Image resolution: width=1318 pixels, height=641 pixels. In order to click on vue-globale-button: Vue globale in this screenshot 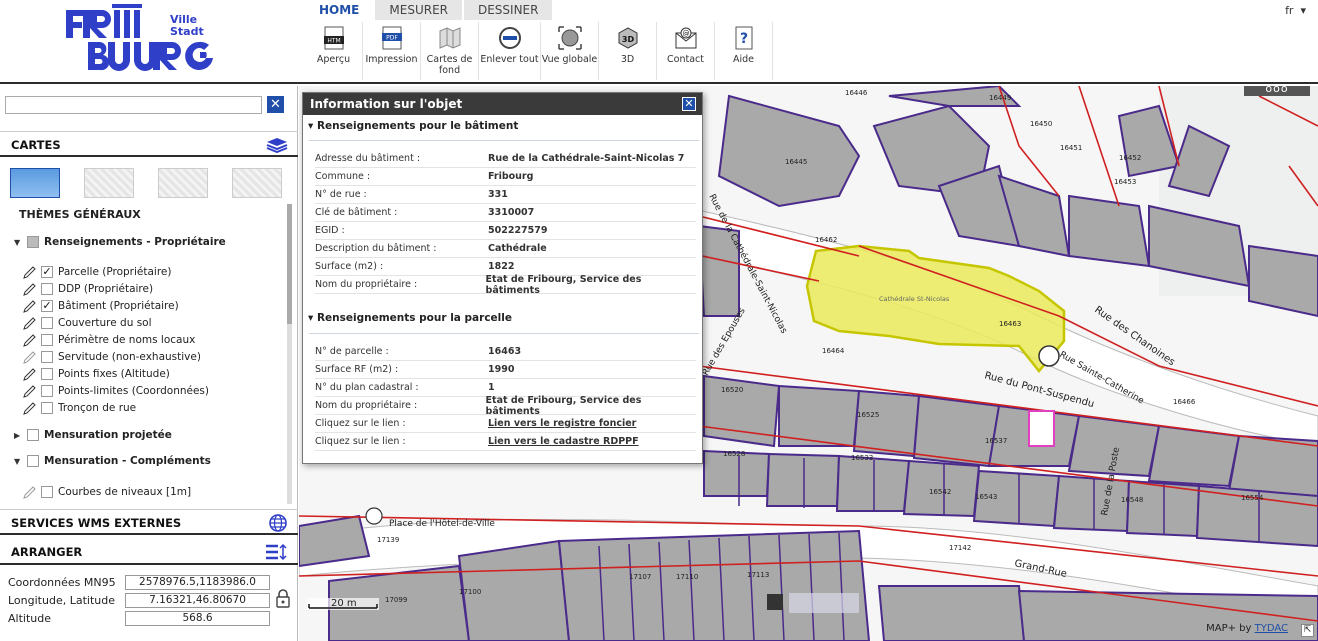, I will do `click(570, 51)`.